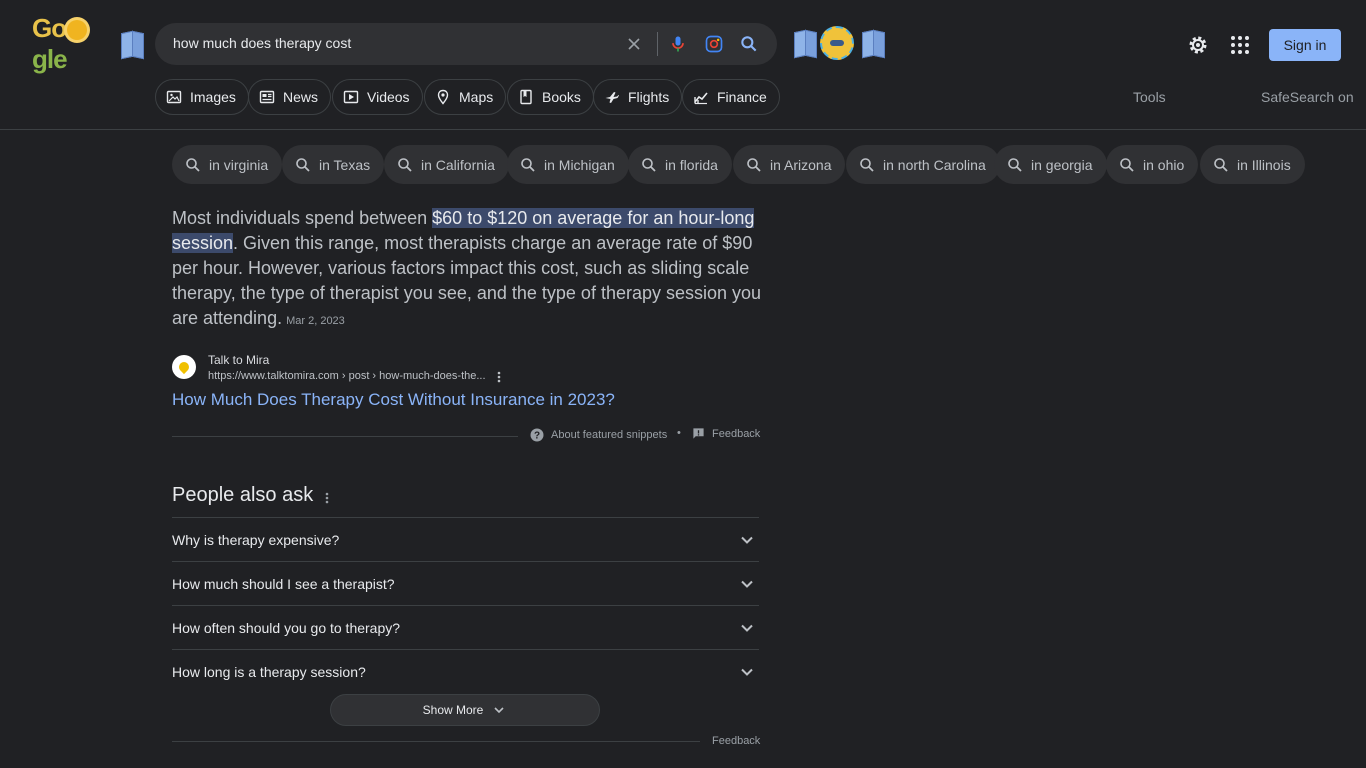 The width and height of the screenshot is (1366, 768). What do you see at coordinates (262, 43) in the screenshot?
I see `search-input: how much does therapy cost` at bounding box center [262, 43].